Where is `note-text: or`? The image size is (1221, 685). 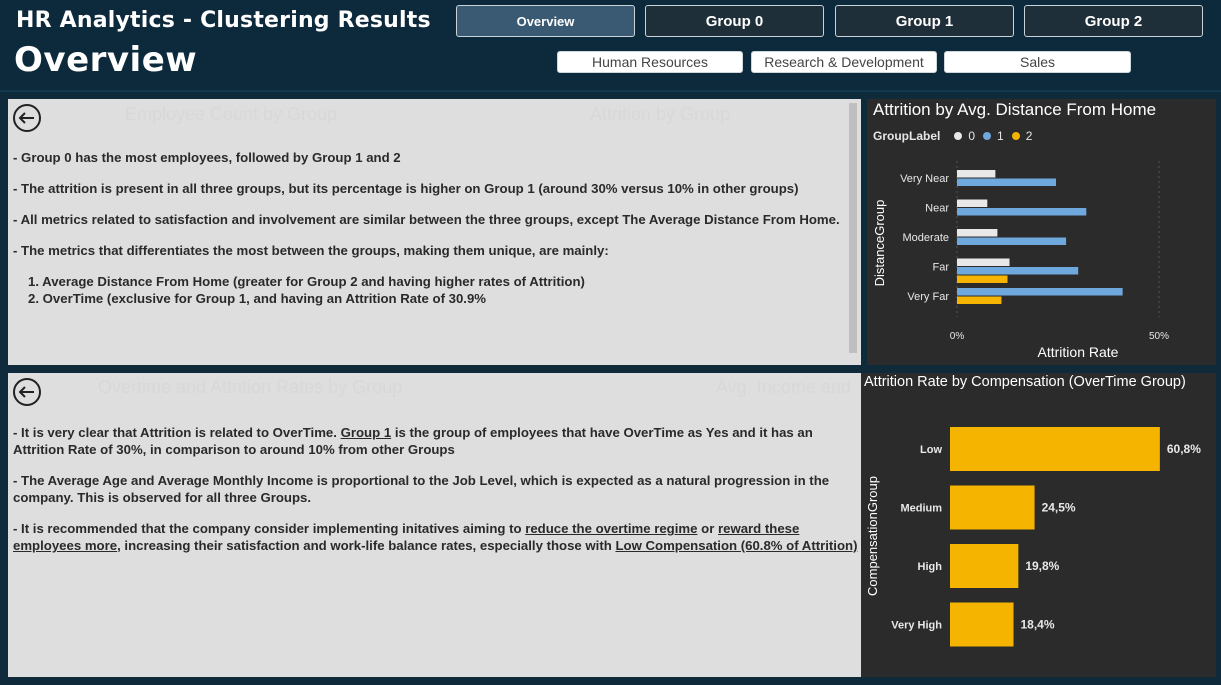
note-text: or is located at coordinates (707, 528).